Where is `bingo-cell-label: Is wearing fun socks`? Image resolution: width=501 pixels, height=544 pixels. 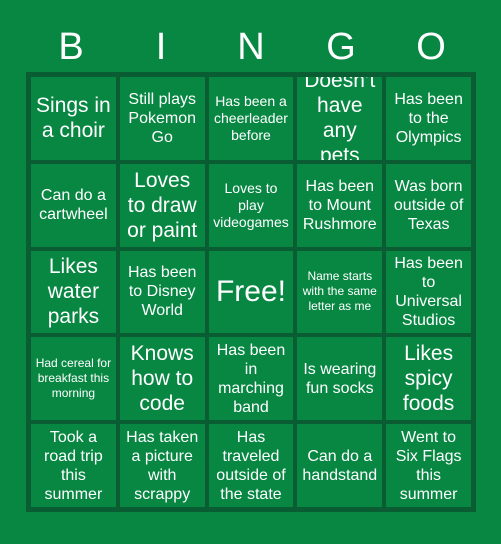 bingo-cell-label: Is wearing fun socks is located at coordinates (340, 378).